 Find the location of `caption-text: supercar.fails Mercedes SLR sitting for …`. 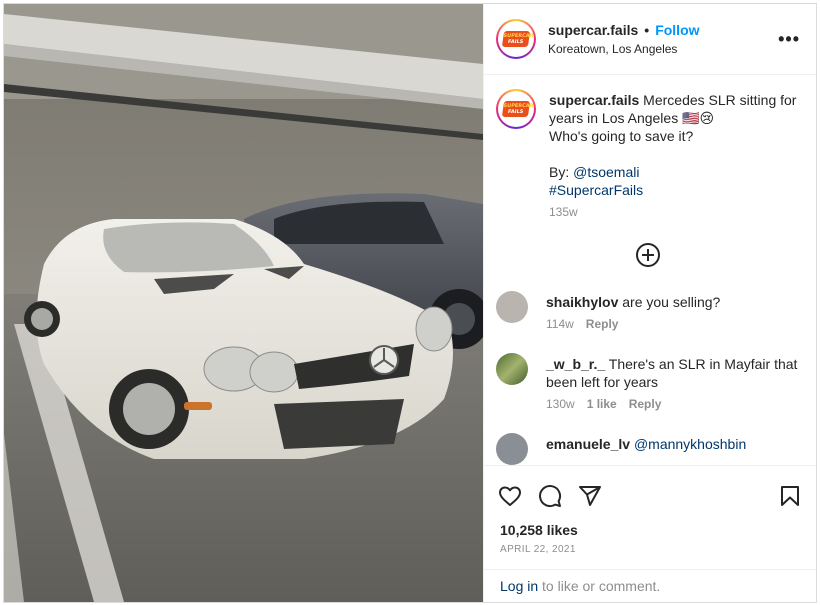

caption-text: supercar.fails Mercedes SLR sitting for … is located at coordinates (673, 145).